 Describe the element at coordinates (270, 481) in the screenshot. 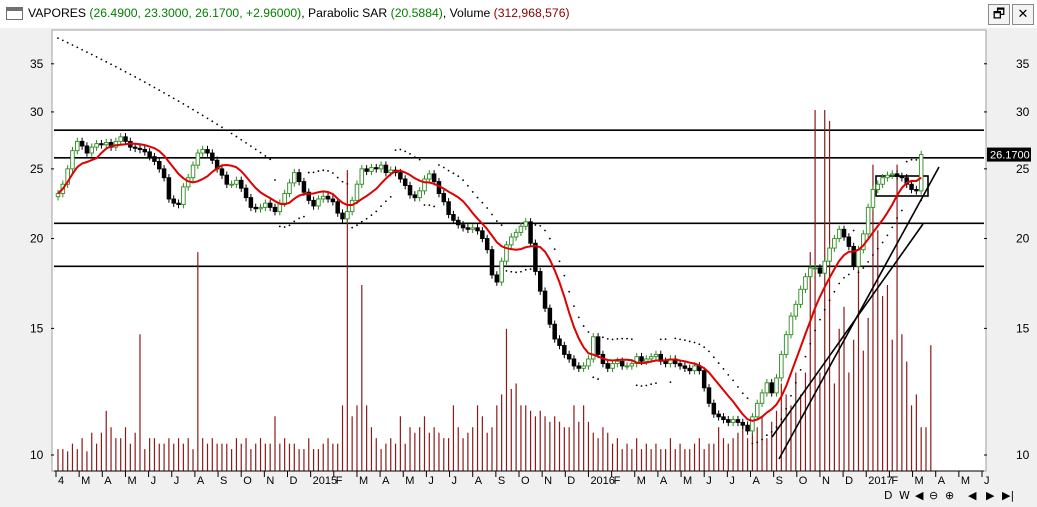

I see `x-tick-label: N` at that location.